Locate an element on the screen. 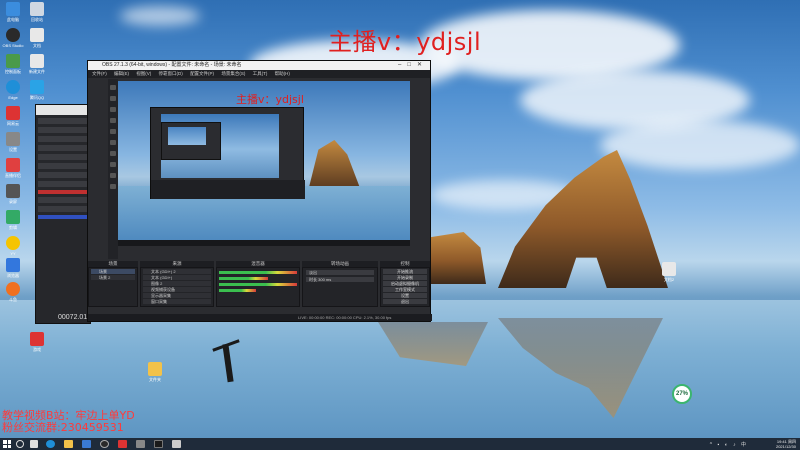 The image size is (800, 450). back-window-timer: 00072.01 is located at coordinates (73, 317).